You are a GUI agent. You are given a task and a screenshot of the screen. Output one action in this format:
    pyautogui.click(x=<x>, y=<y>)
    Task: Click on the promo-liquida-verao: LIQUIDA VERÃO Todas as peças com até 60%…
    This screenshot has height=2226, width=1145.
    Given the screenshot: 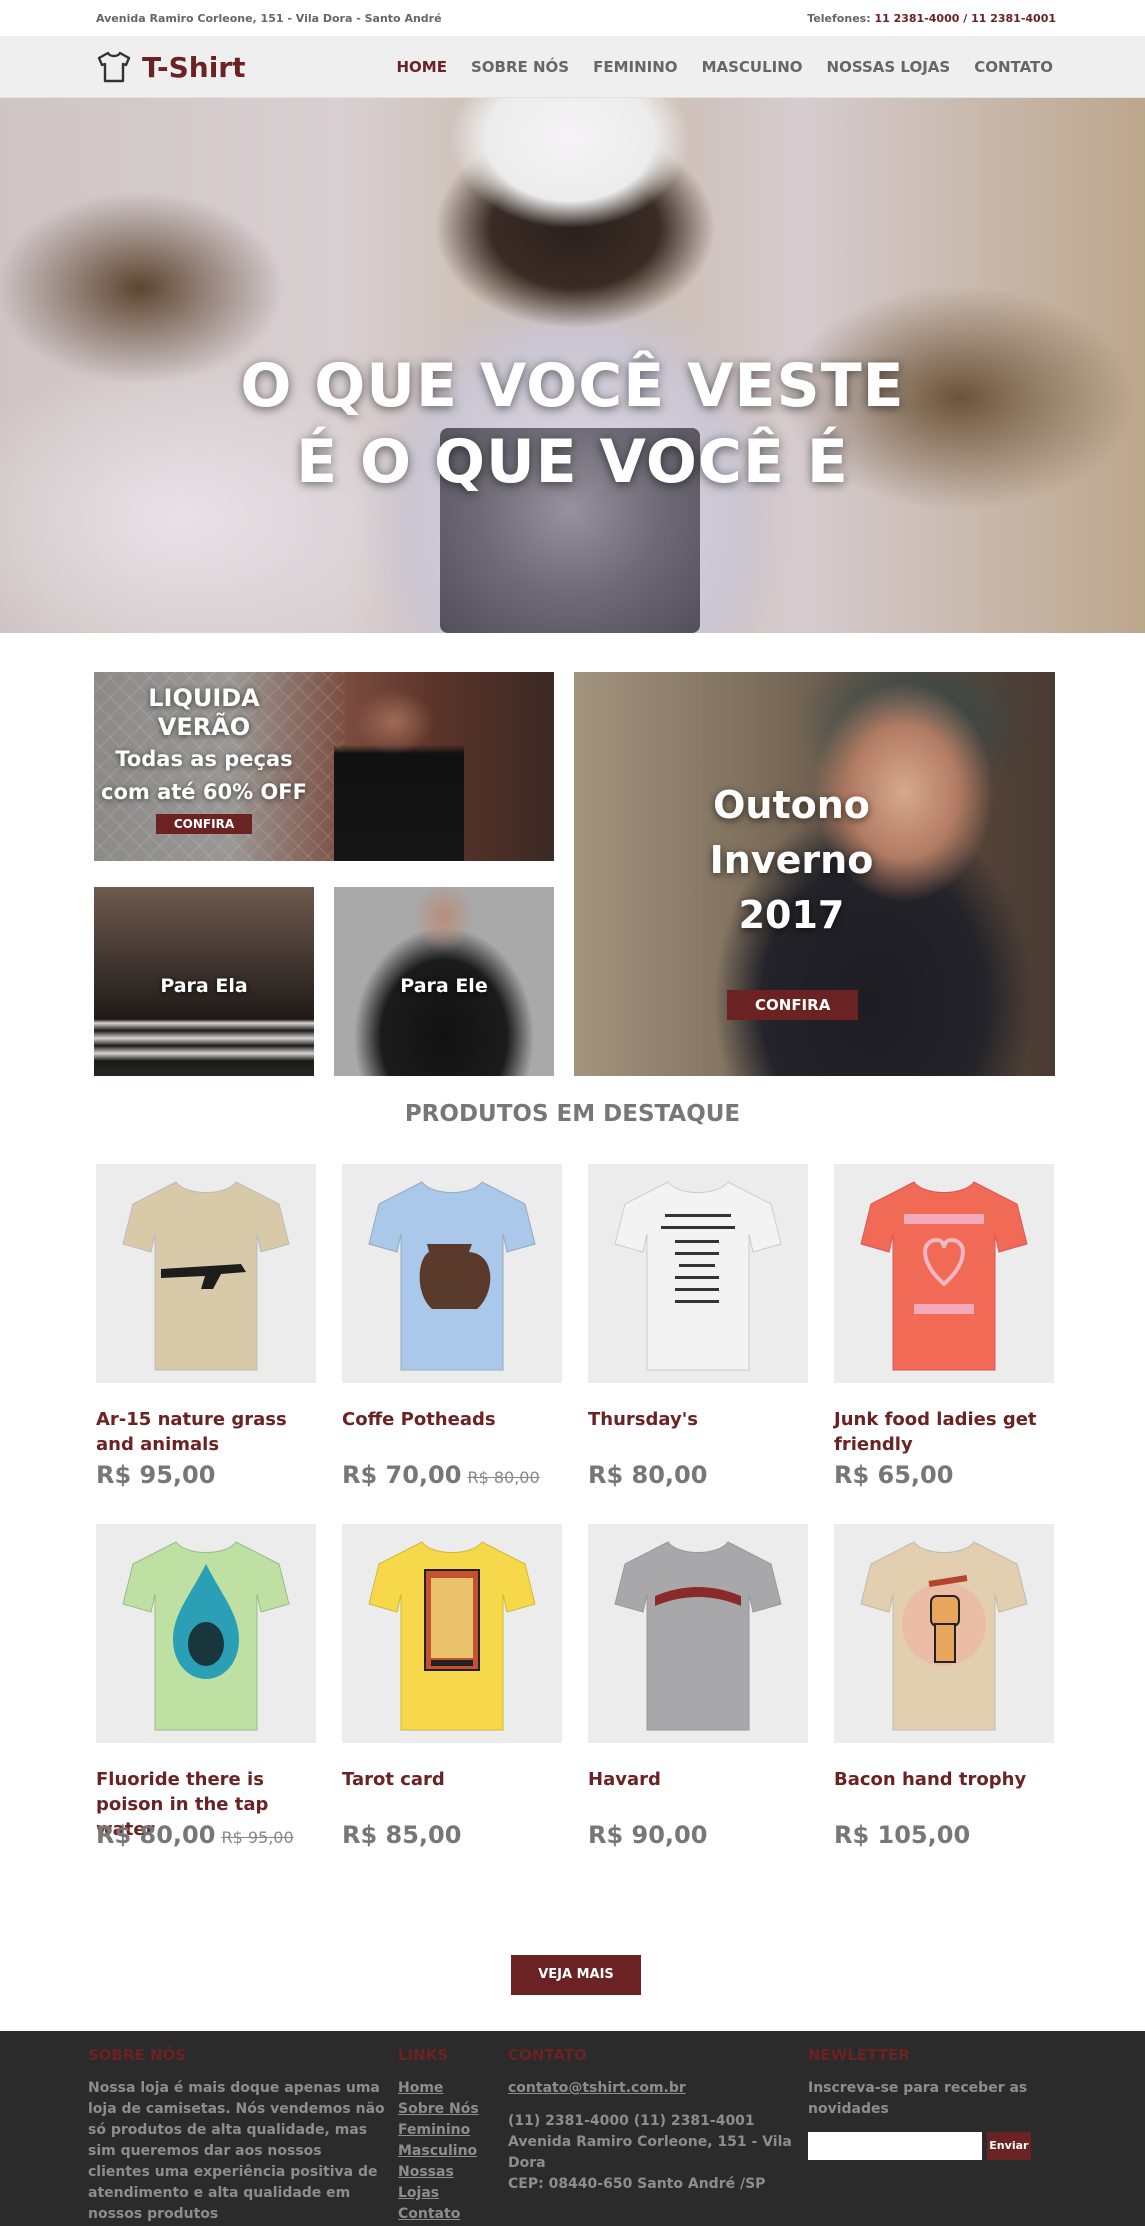 What is the action you would take?
    pyautogui.click(x=324, y=766)
    